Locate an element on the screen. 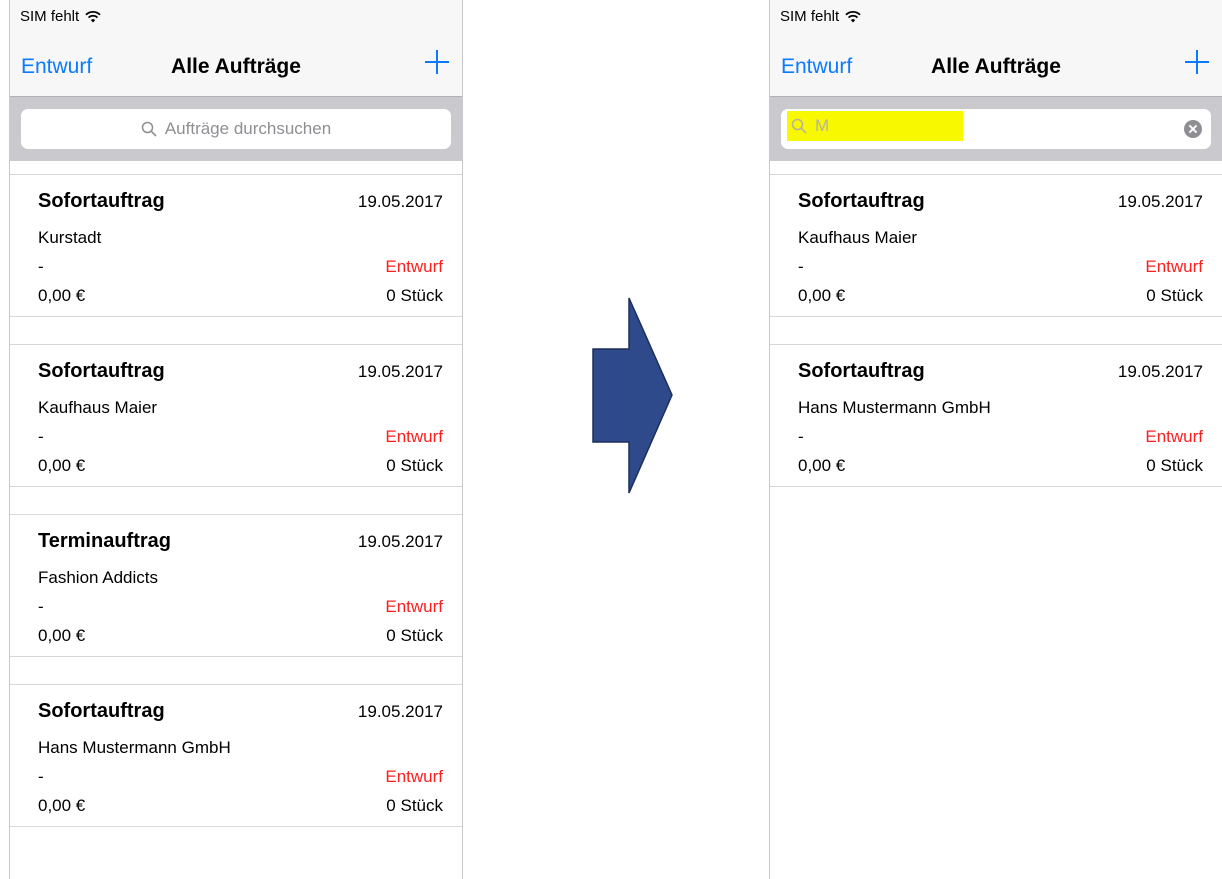 This screenshot has height=879, width=1222. clear-search-icon is located at coordinates (1193, 129).